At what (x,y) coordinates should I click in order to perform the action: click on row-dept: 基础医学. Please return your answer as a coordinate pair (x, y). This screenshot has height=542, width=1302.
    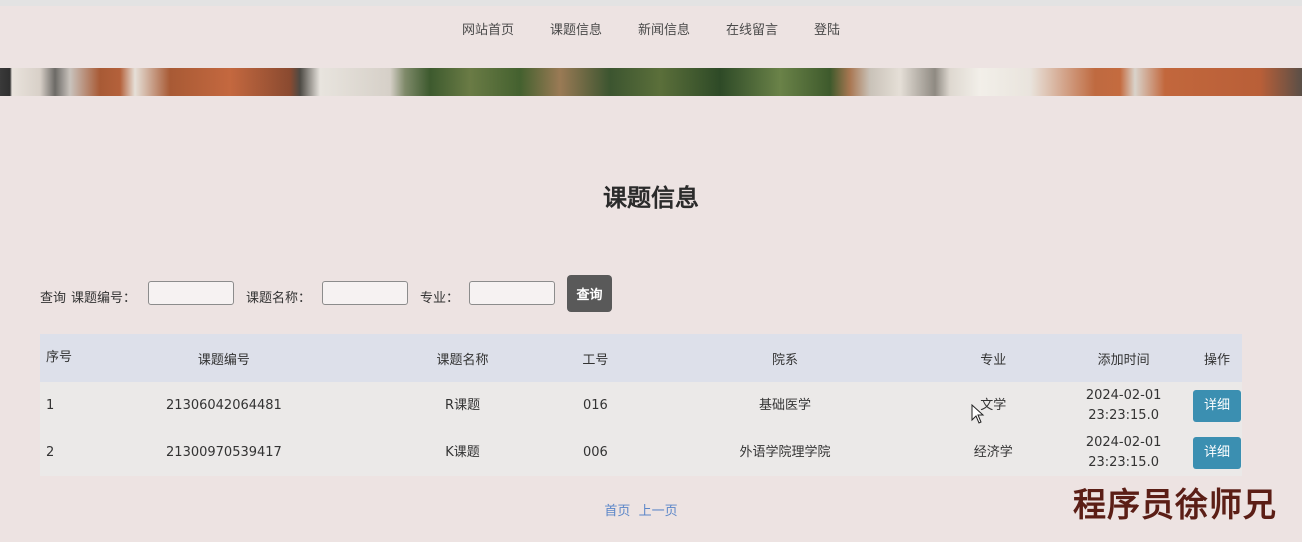
    Looking at the image, I should click on (785, 405).